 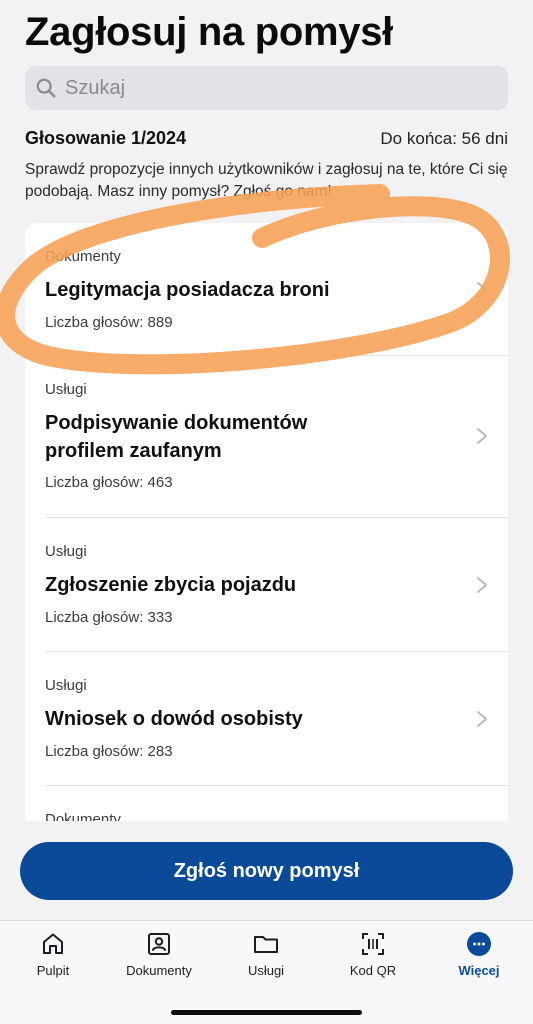 I want to click on search-icon, so click(x=46, y=88).